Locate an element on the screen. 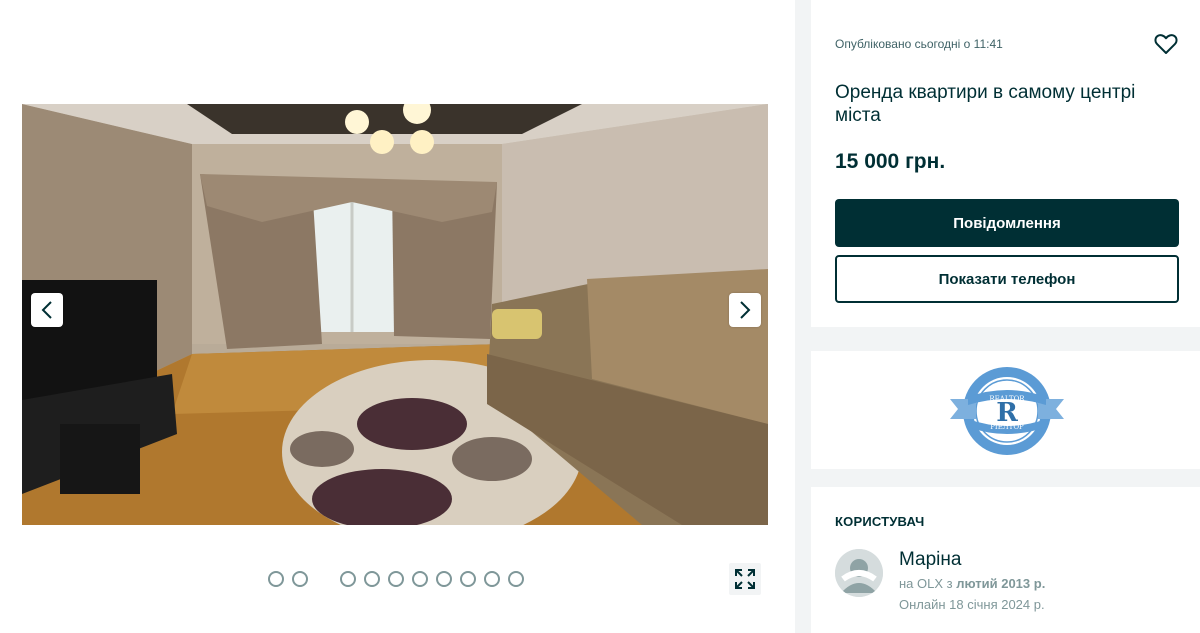  realtor-logo-image: REALTOR РІЕЛТОР R is located at coordinates (1007, 411).